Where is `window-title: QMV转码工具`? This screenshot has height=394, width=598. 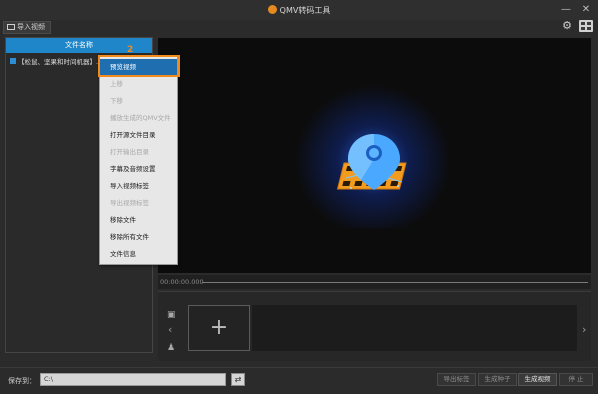
window-title: QMV转码工具 is located at coordinates (299, 10).